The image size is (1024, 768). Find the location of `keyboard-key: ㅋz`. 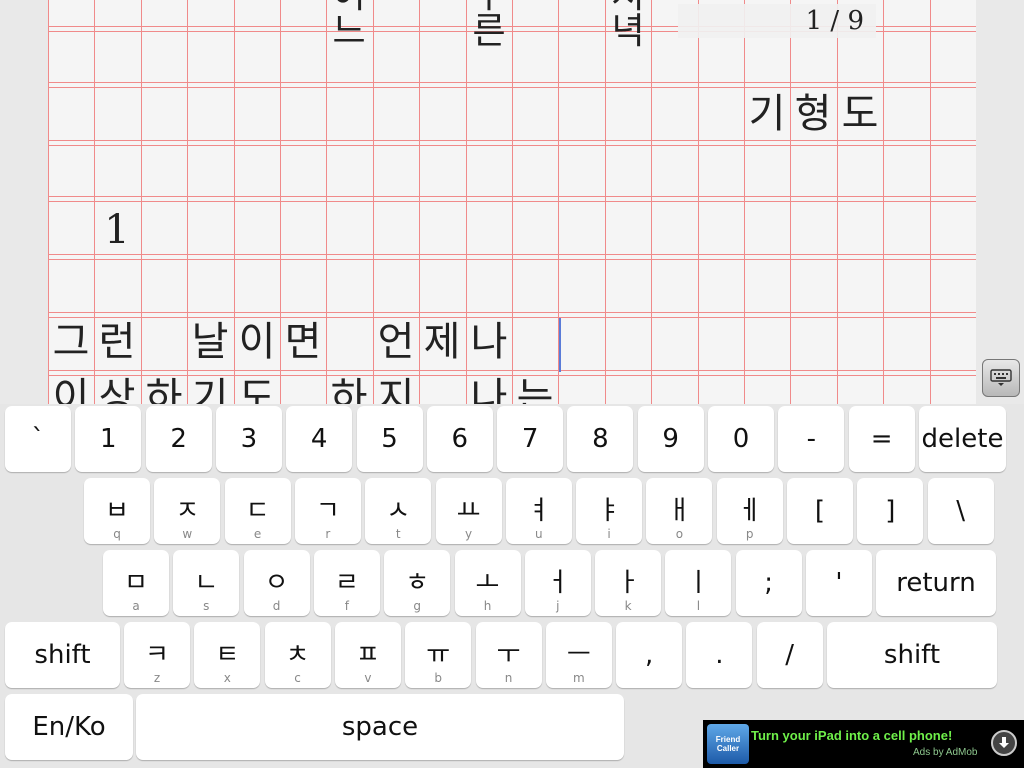

keyboard-key: ㅋz is located at coordinates (157, 655).